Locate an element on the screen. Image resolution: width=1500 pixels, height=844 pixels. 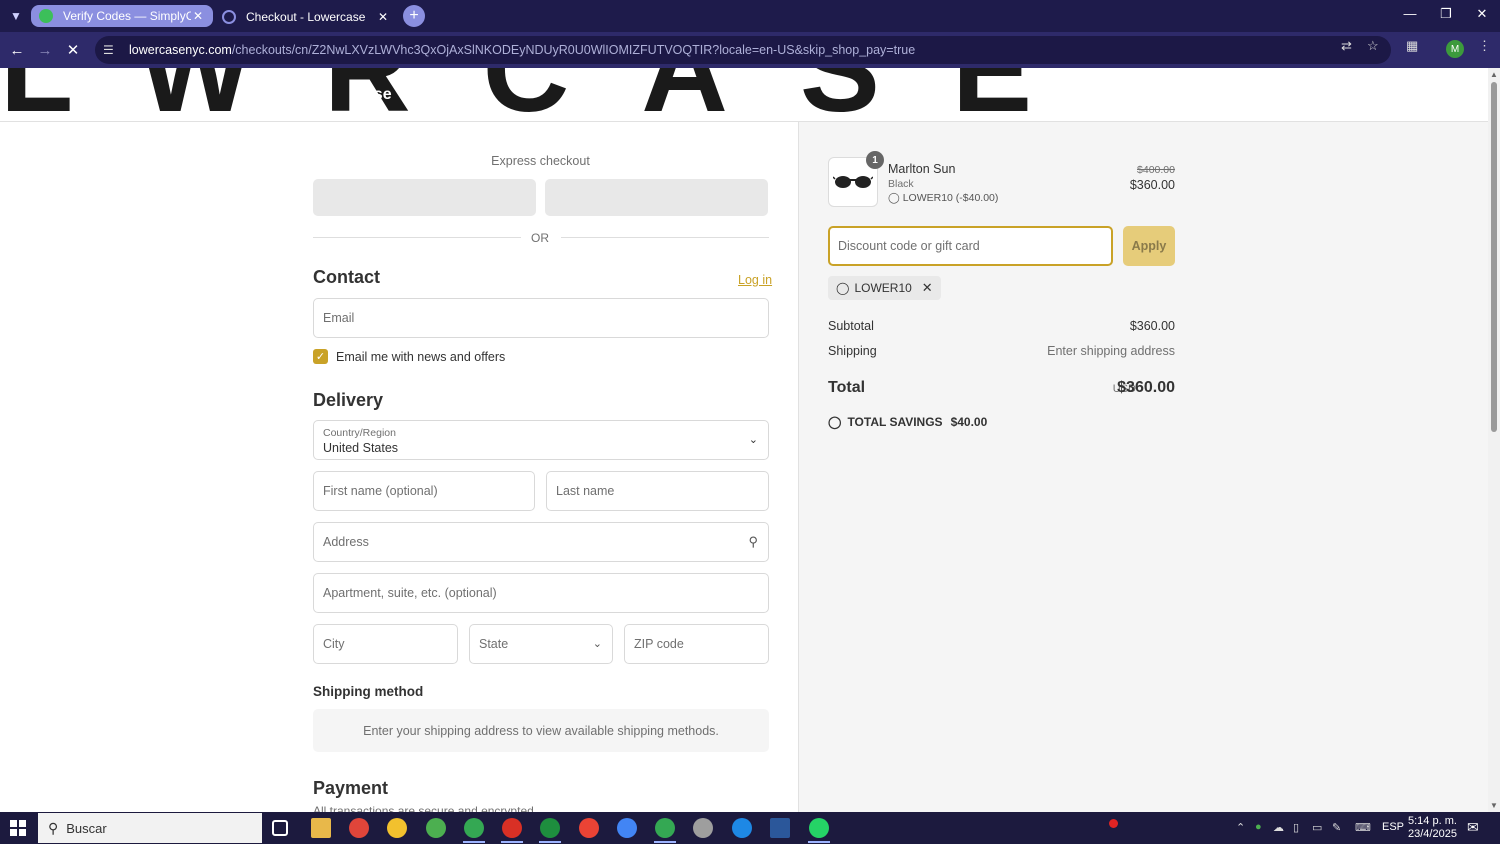
state-select: State ⌄ is located at coordinates (541, 644).